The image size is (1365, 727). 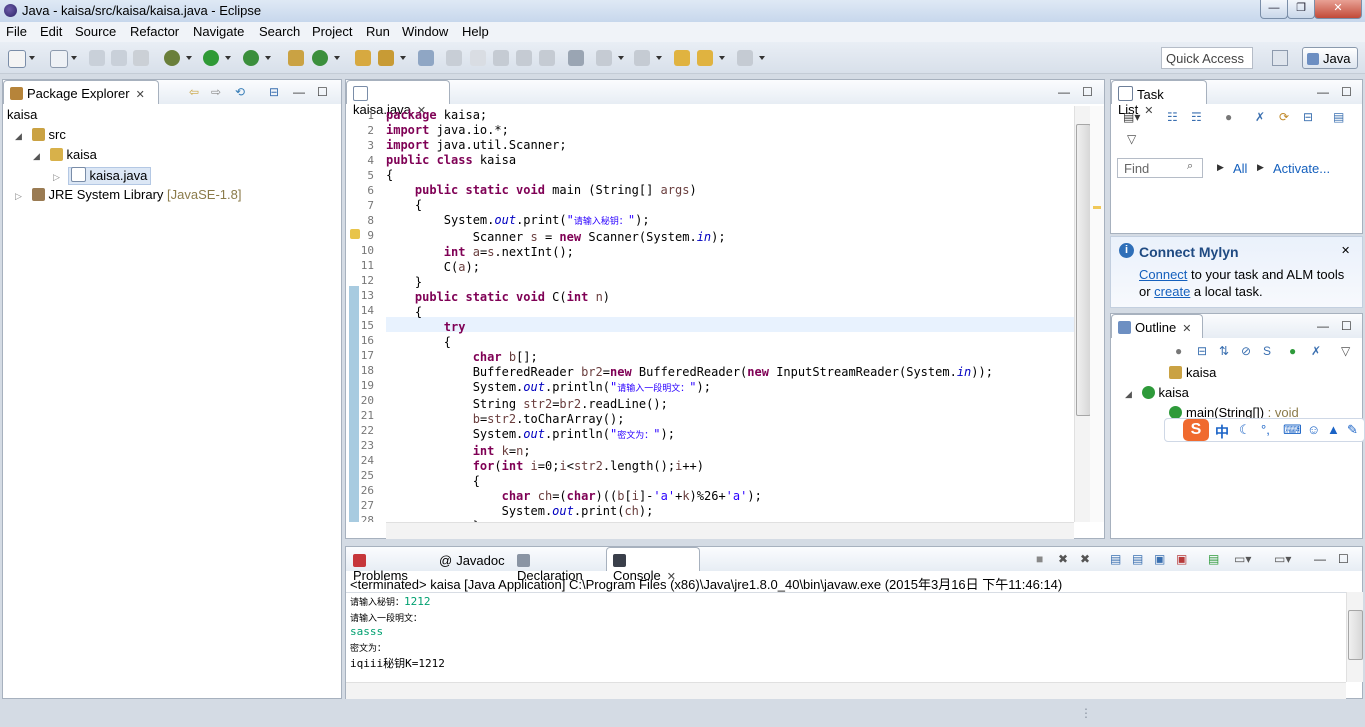 I want to click on menu-project: Project, so click(x=332, y=31).